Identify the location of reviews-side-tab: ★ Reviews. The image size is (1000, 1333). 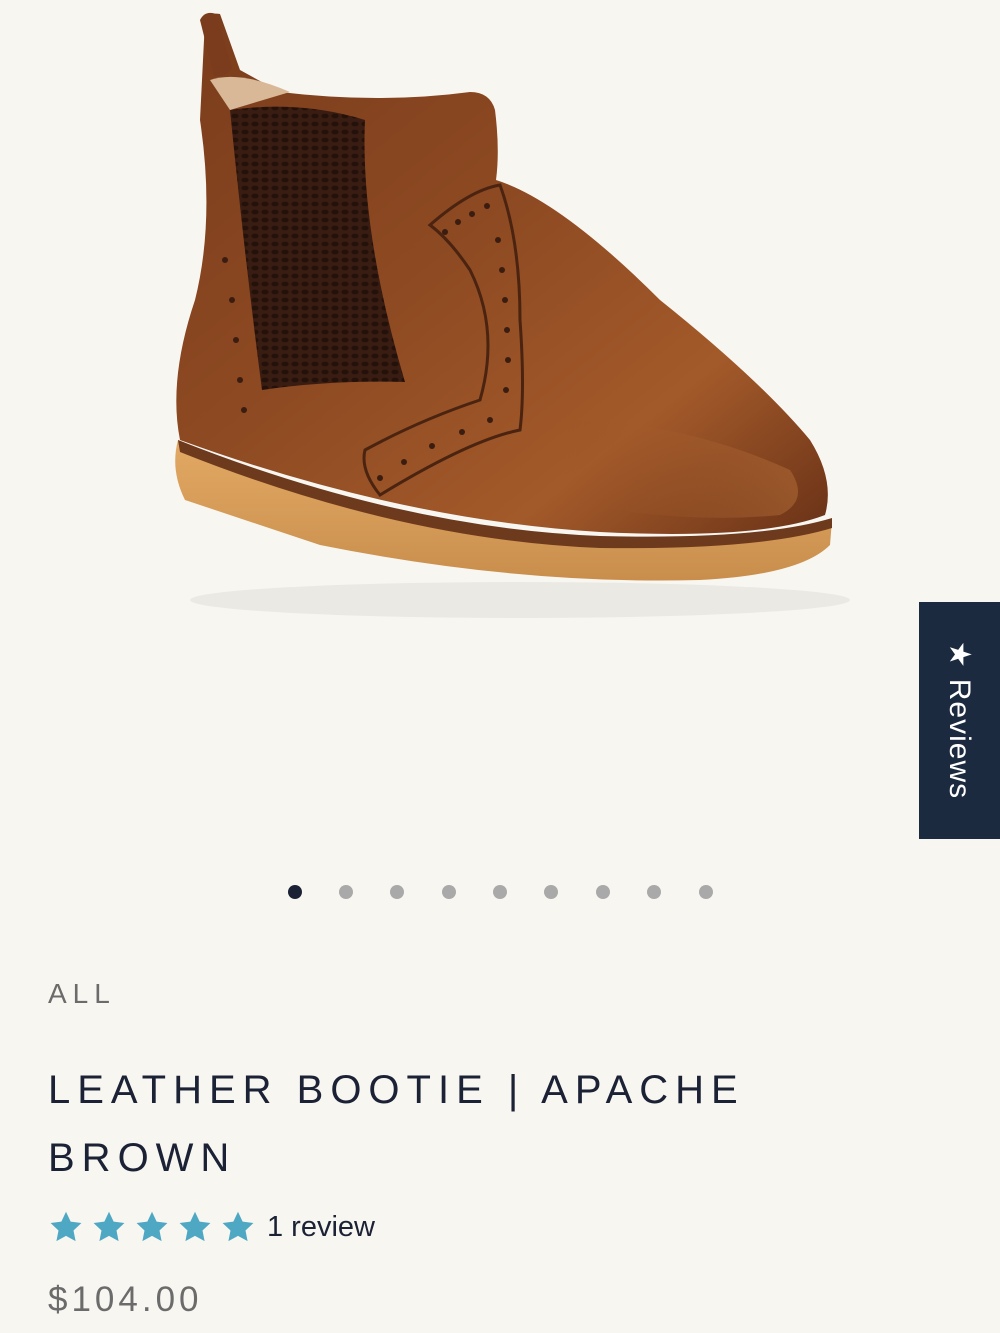
(959, 720).